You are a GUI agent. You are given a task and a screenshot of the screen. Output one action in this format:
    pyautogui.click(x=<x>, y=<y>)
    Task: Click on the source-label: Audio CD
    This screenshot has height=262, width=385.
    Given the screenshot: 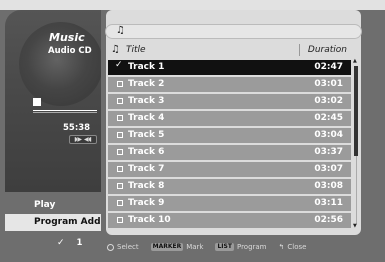 What is the action you would take?
    pyautogui.click(x=70, y=51)
    